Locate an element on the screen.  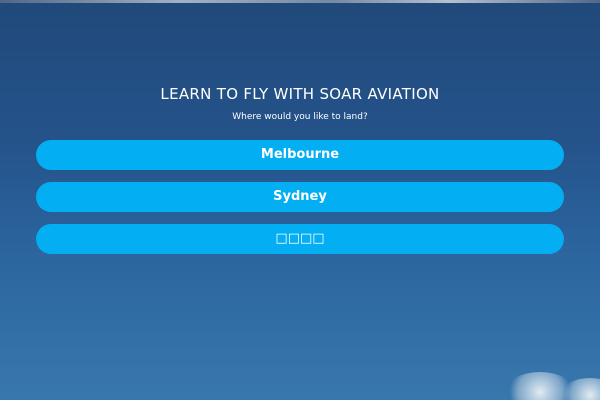
top-edge-strip is located at coordinates (300, 1).